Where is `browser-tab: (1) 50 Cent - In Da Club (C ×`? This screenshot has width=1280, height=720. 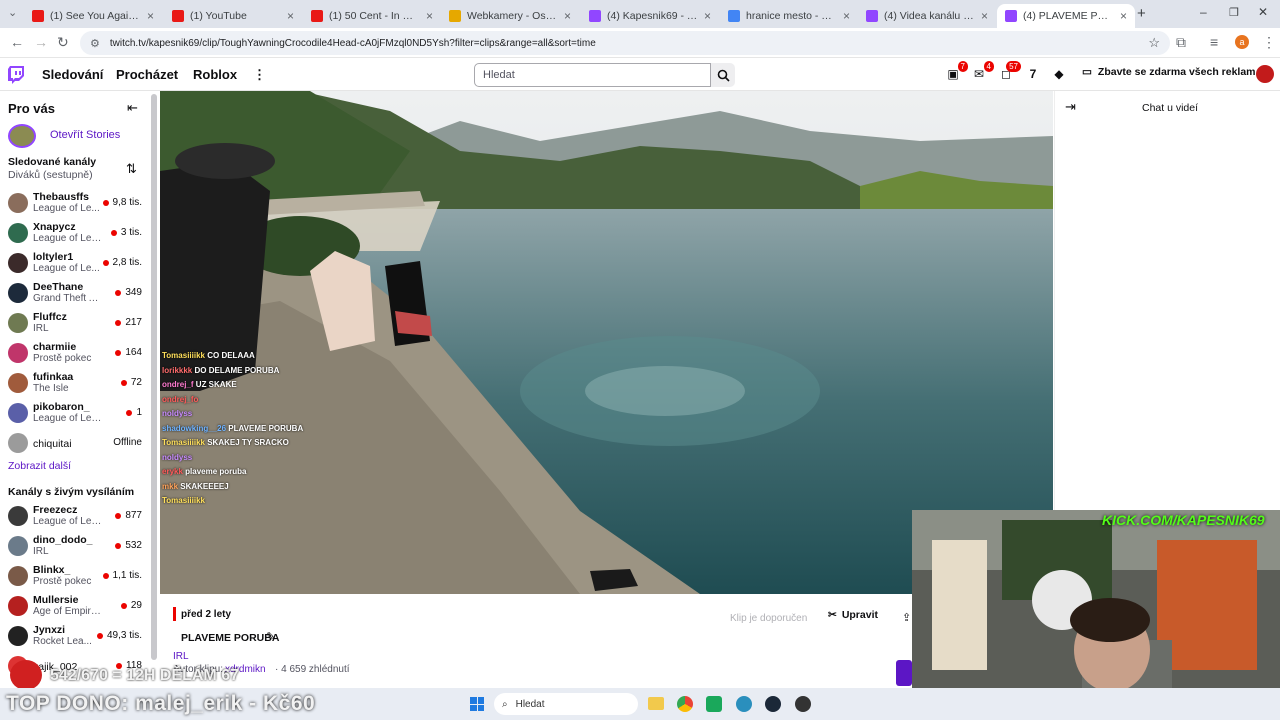
browser-tab: (1) 50 Cent - In Da Club (C × is located at coordinates (372, 16).